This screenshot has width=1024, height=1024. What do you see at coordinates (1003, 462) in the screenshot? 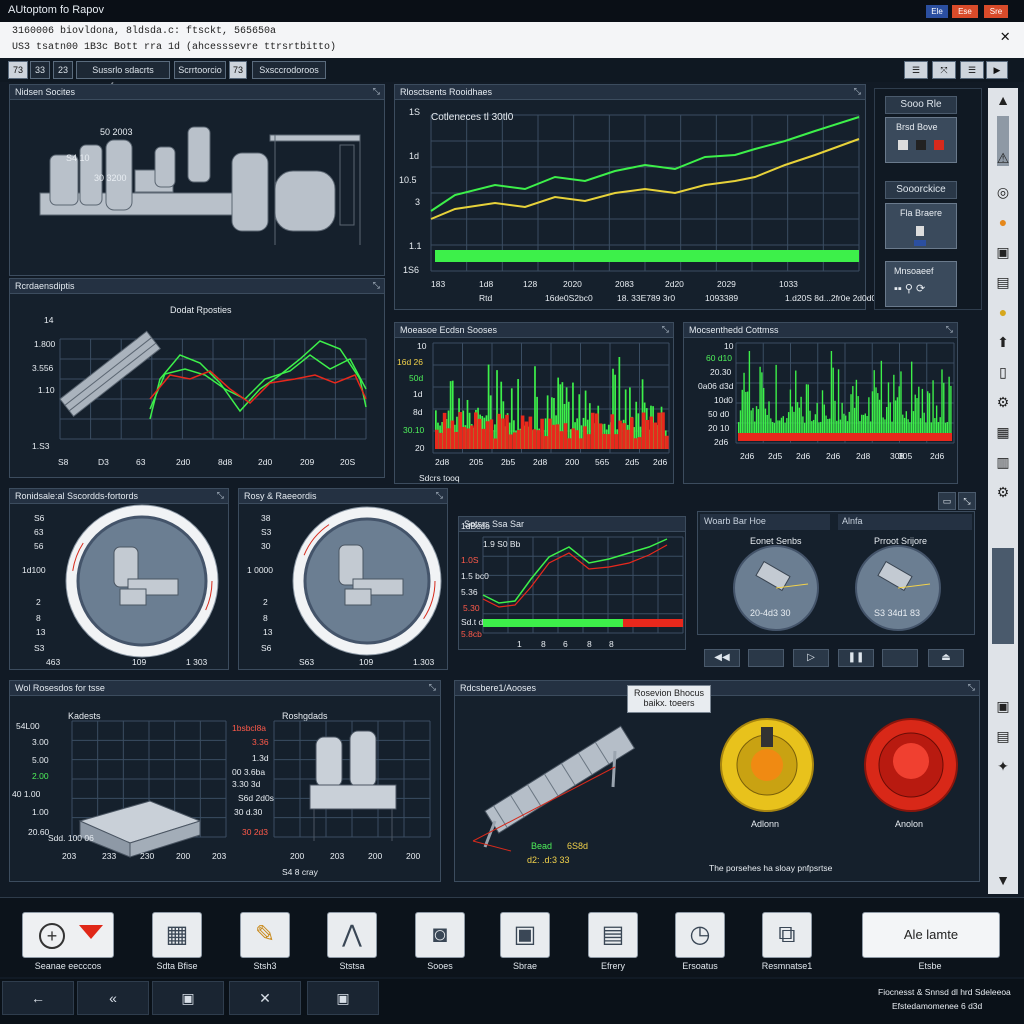
I see `table-icon: ▥` at bounding box center [1003, 462].